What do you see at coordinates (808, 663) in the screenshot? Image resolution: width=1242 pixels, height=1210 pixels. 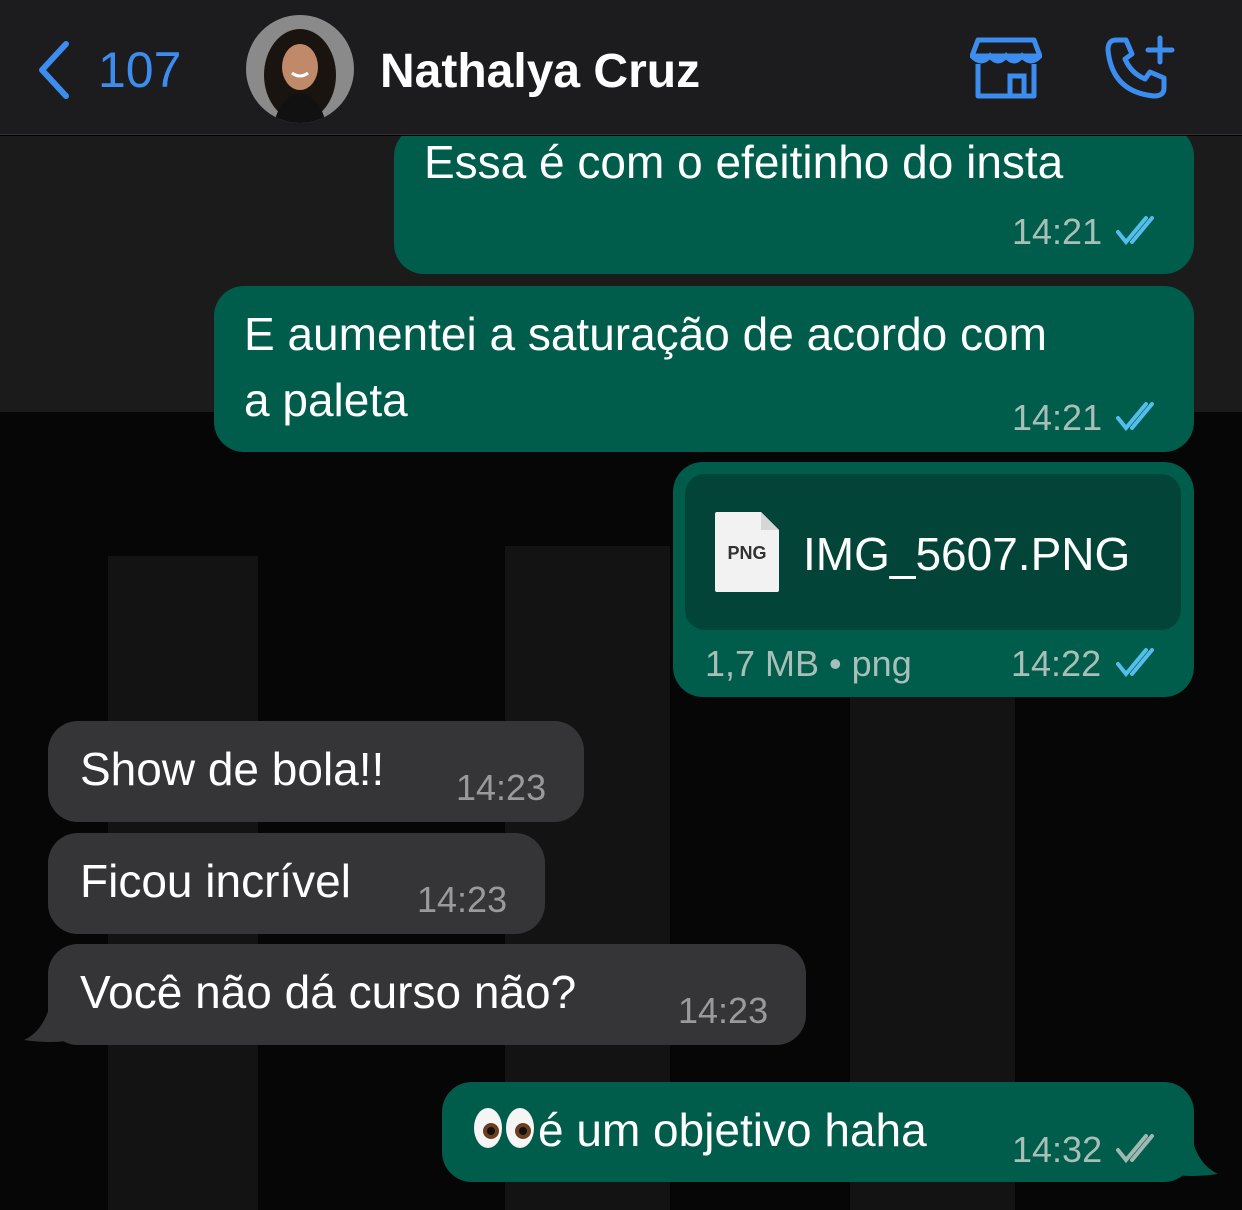 I see `file-meta: 1,7 MB • png` at bounding box center [808, 663].